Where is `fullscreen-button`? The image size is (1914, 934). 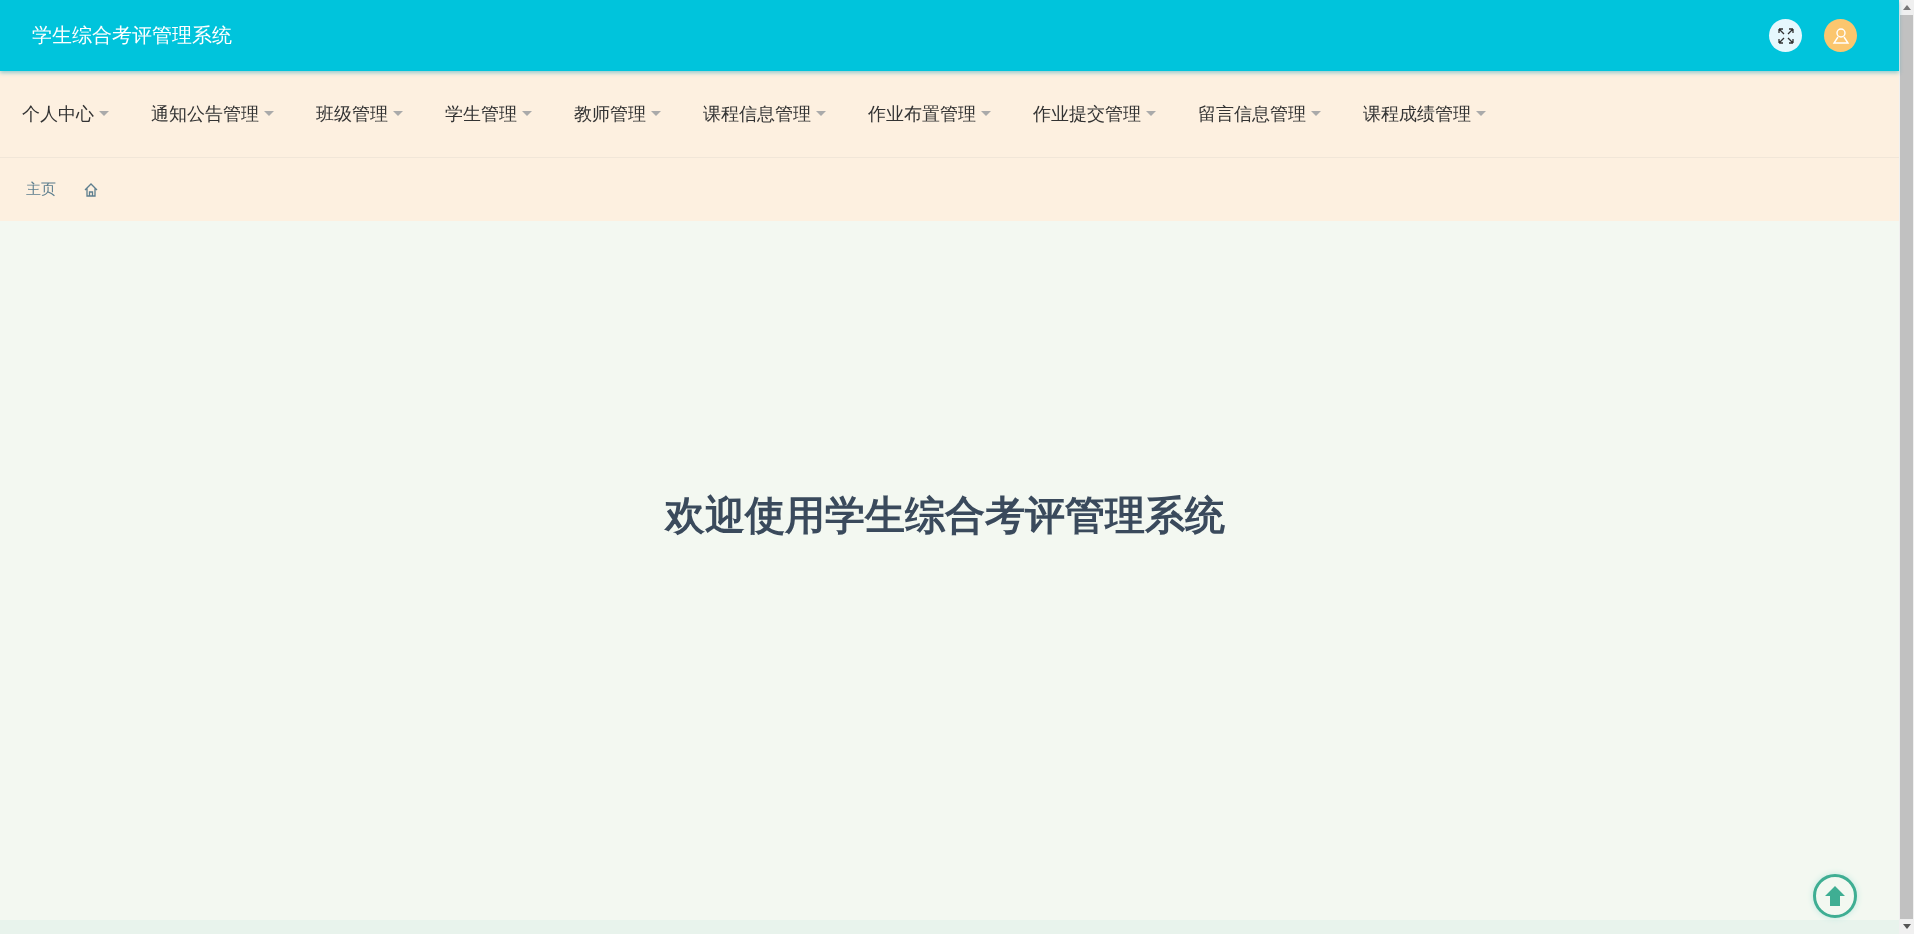 fullscreen-button is located at coordinates (1785, 35).